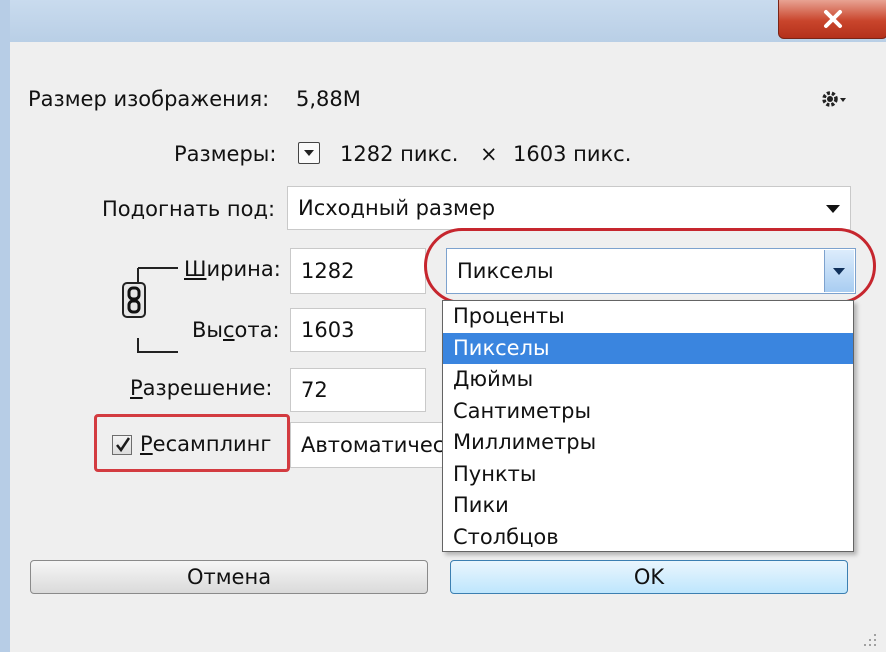  What do you see at coordinates (399, 154) in the screenshot?
I see `dimensions-width-value: 1282 пикс.` at bounding box center [399, 154].